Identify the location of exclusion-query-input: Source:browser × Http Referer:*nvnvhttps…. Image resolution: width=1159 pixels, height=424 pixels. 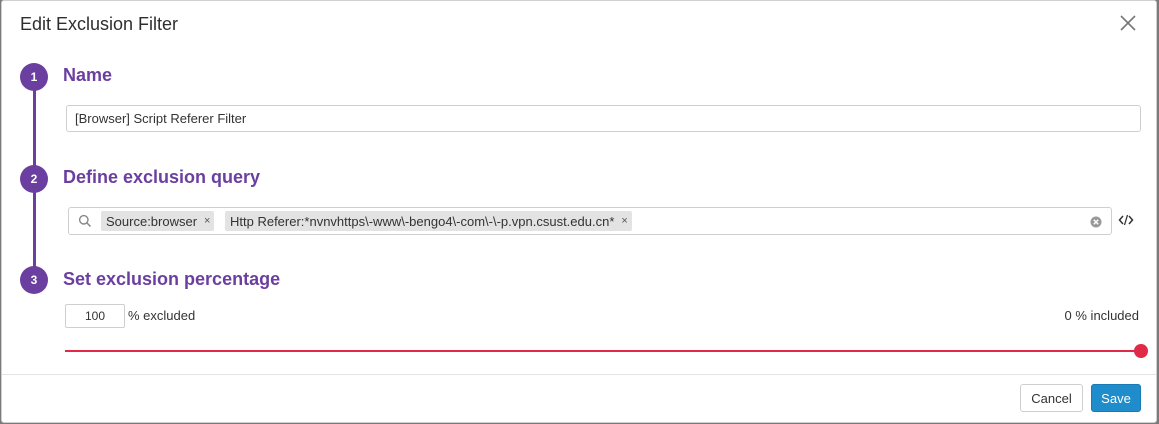
(590, 221).